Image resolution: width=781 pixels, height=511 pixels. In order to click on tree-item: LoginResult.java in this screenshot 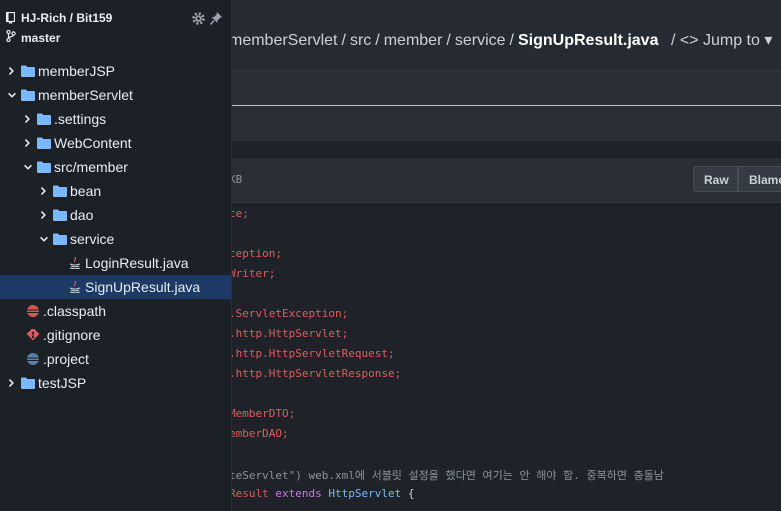, I will do `click(115, 263)`.